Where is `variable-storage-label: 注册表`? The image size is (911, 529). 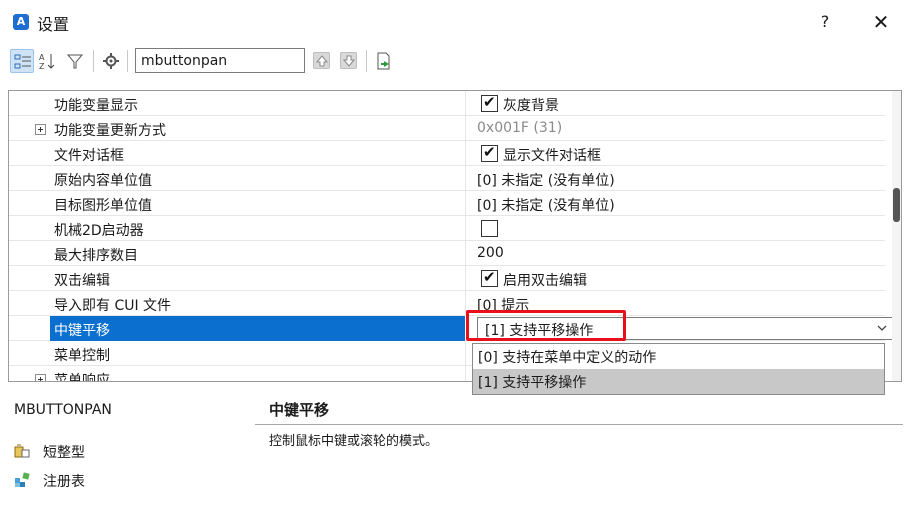 variable-storage-label: 注册表 is located at coordinates (64, 482).